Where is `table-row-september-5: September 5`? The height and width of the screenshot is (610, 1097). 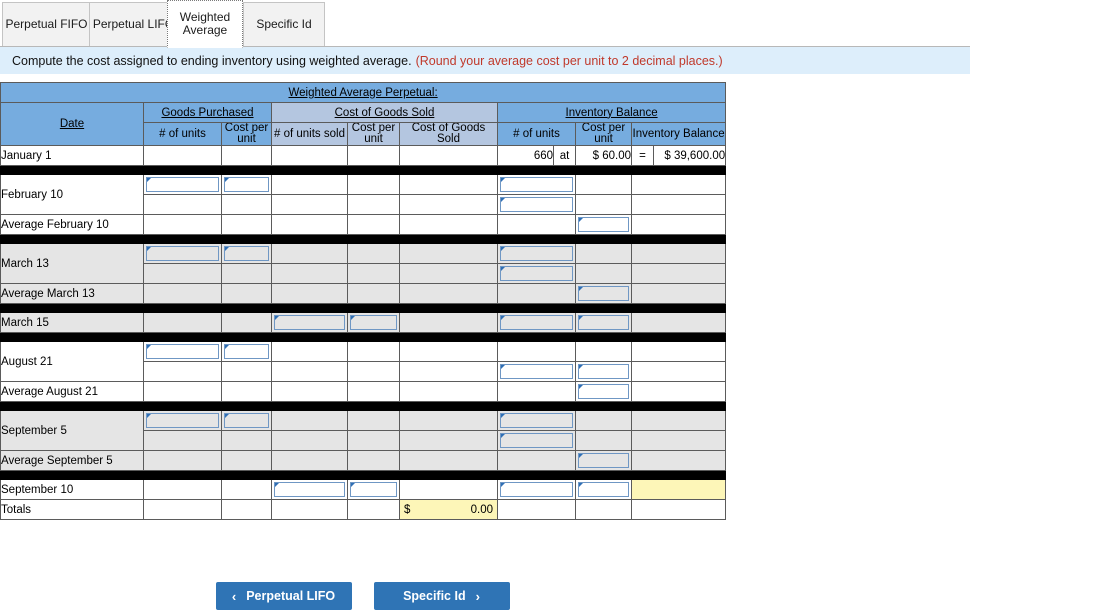 table-row-september-5: September 5 is located at coordinates (363, 430).